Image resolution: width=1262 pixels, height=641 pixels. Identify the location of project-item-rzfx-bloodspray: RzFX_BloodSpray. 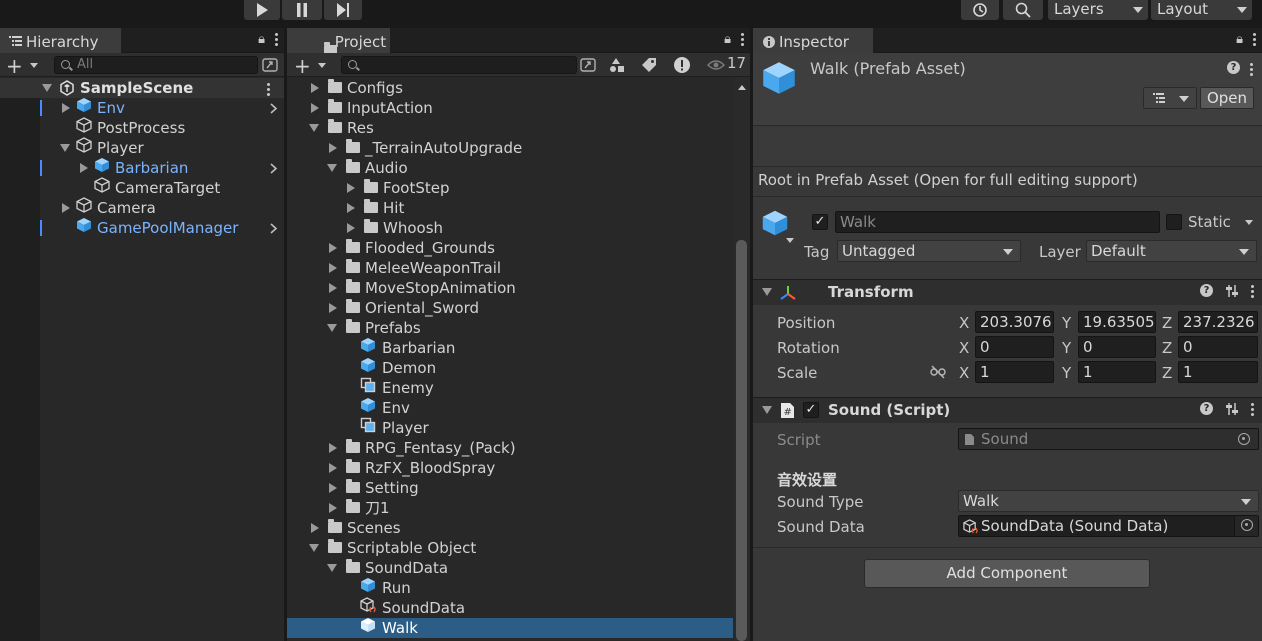
(510, 468).